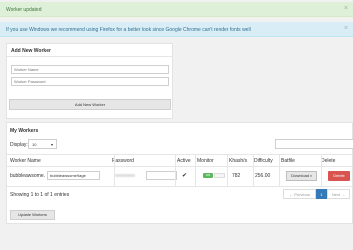 This screenshot has width=353, height=250. Describe the element at coordinates (24, 10) in the screenshot. I see `success-alert-text: Worker updated` at that location.